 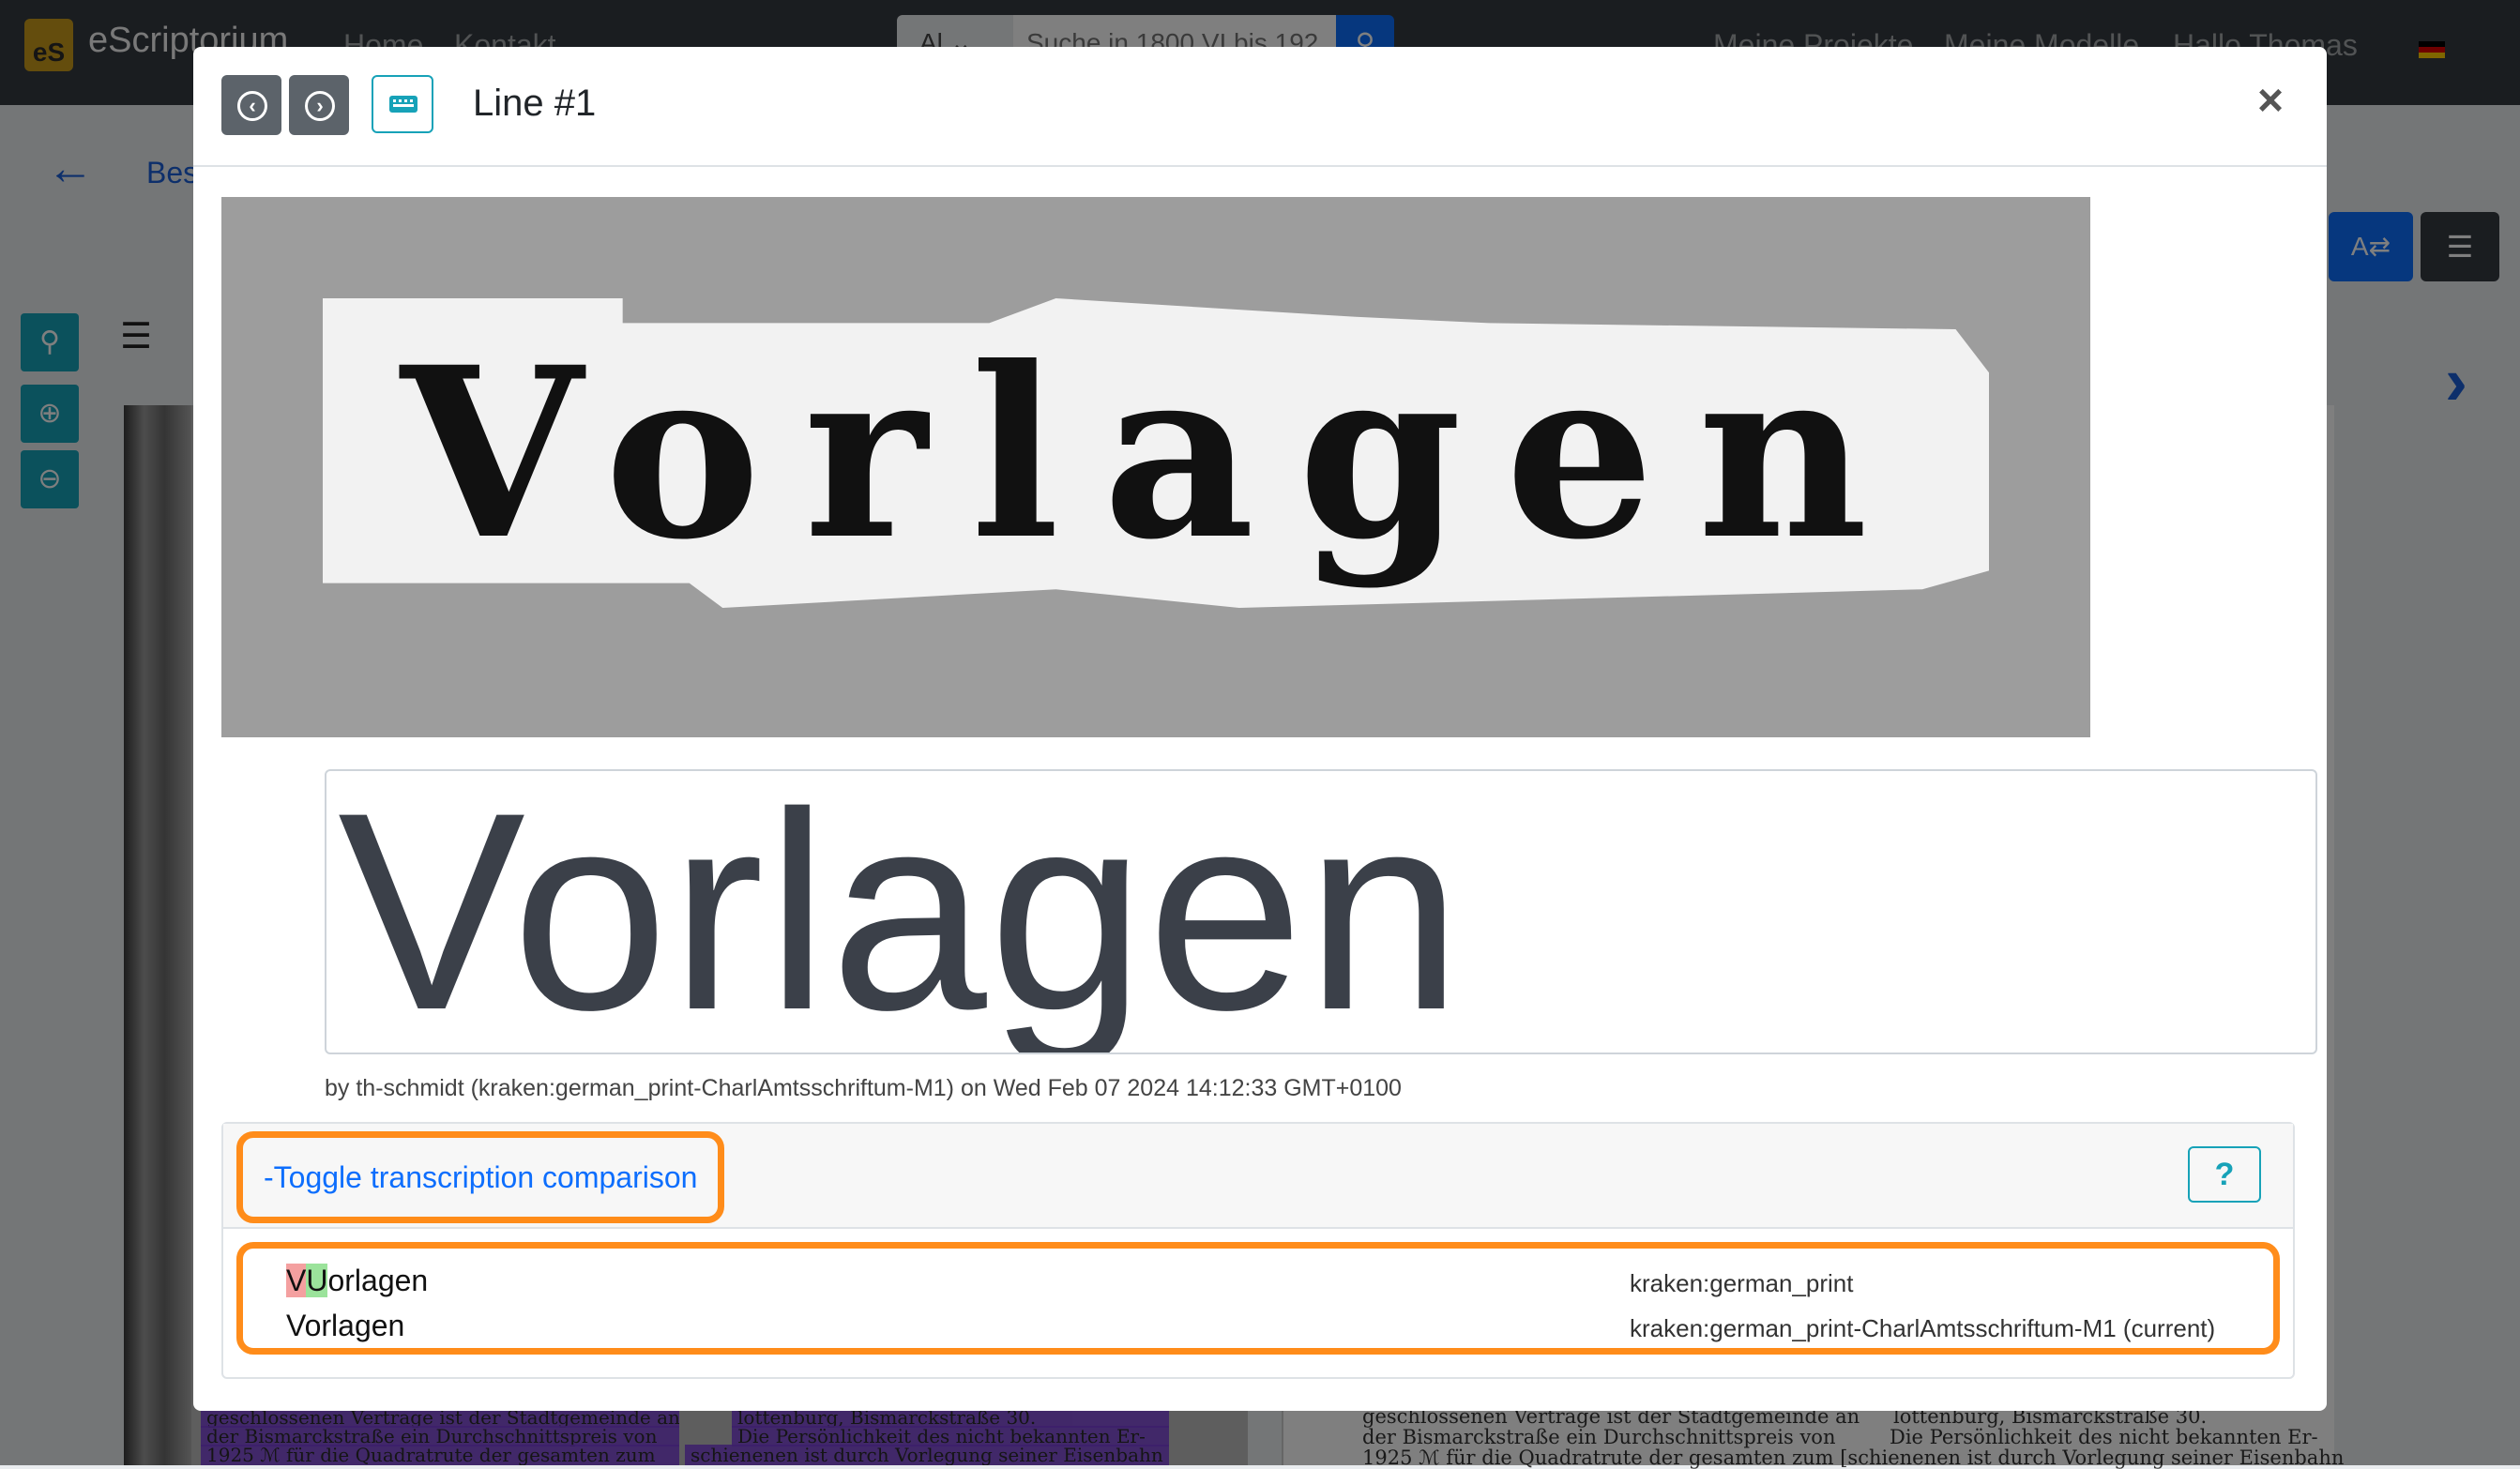 I want to click on line-image-text: Vorlagen, so click(x=1156, y=453).